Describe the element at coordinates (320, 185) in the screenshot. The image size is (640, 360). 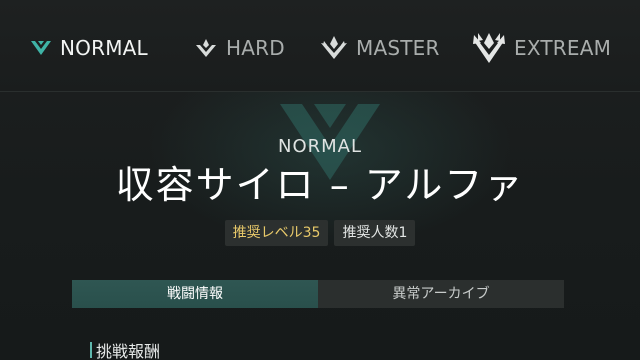
I see `stage-title: 収容サイロ – アルファ` at that location.